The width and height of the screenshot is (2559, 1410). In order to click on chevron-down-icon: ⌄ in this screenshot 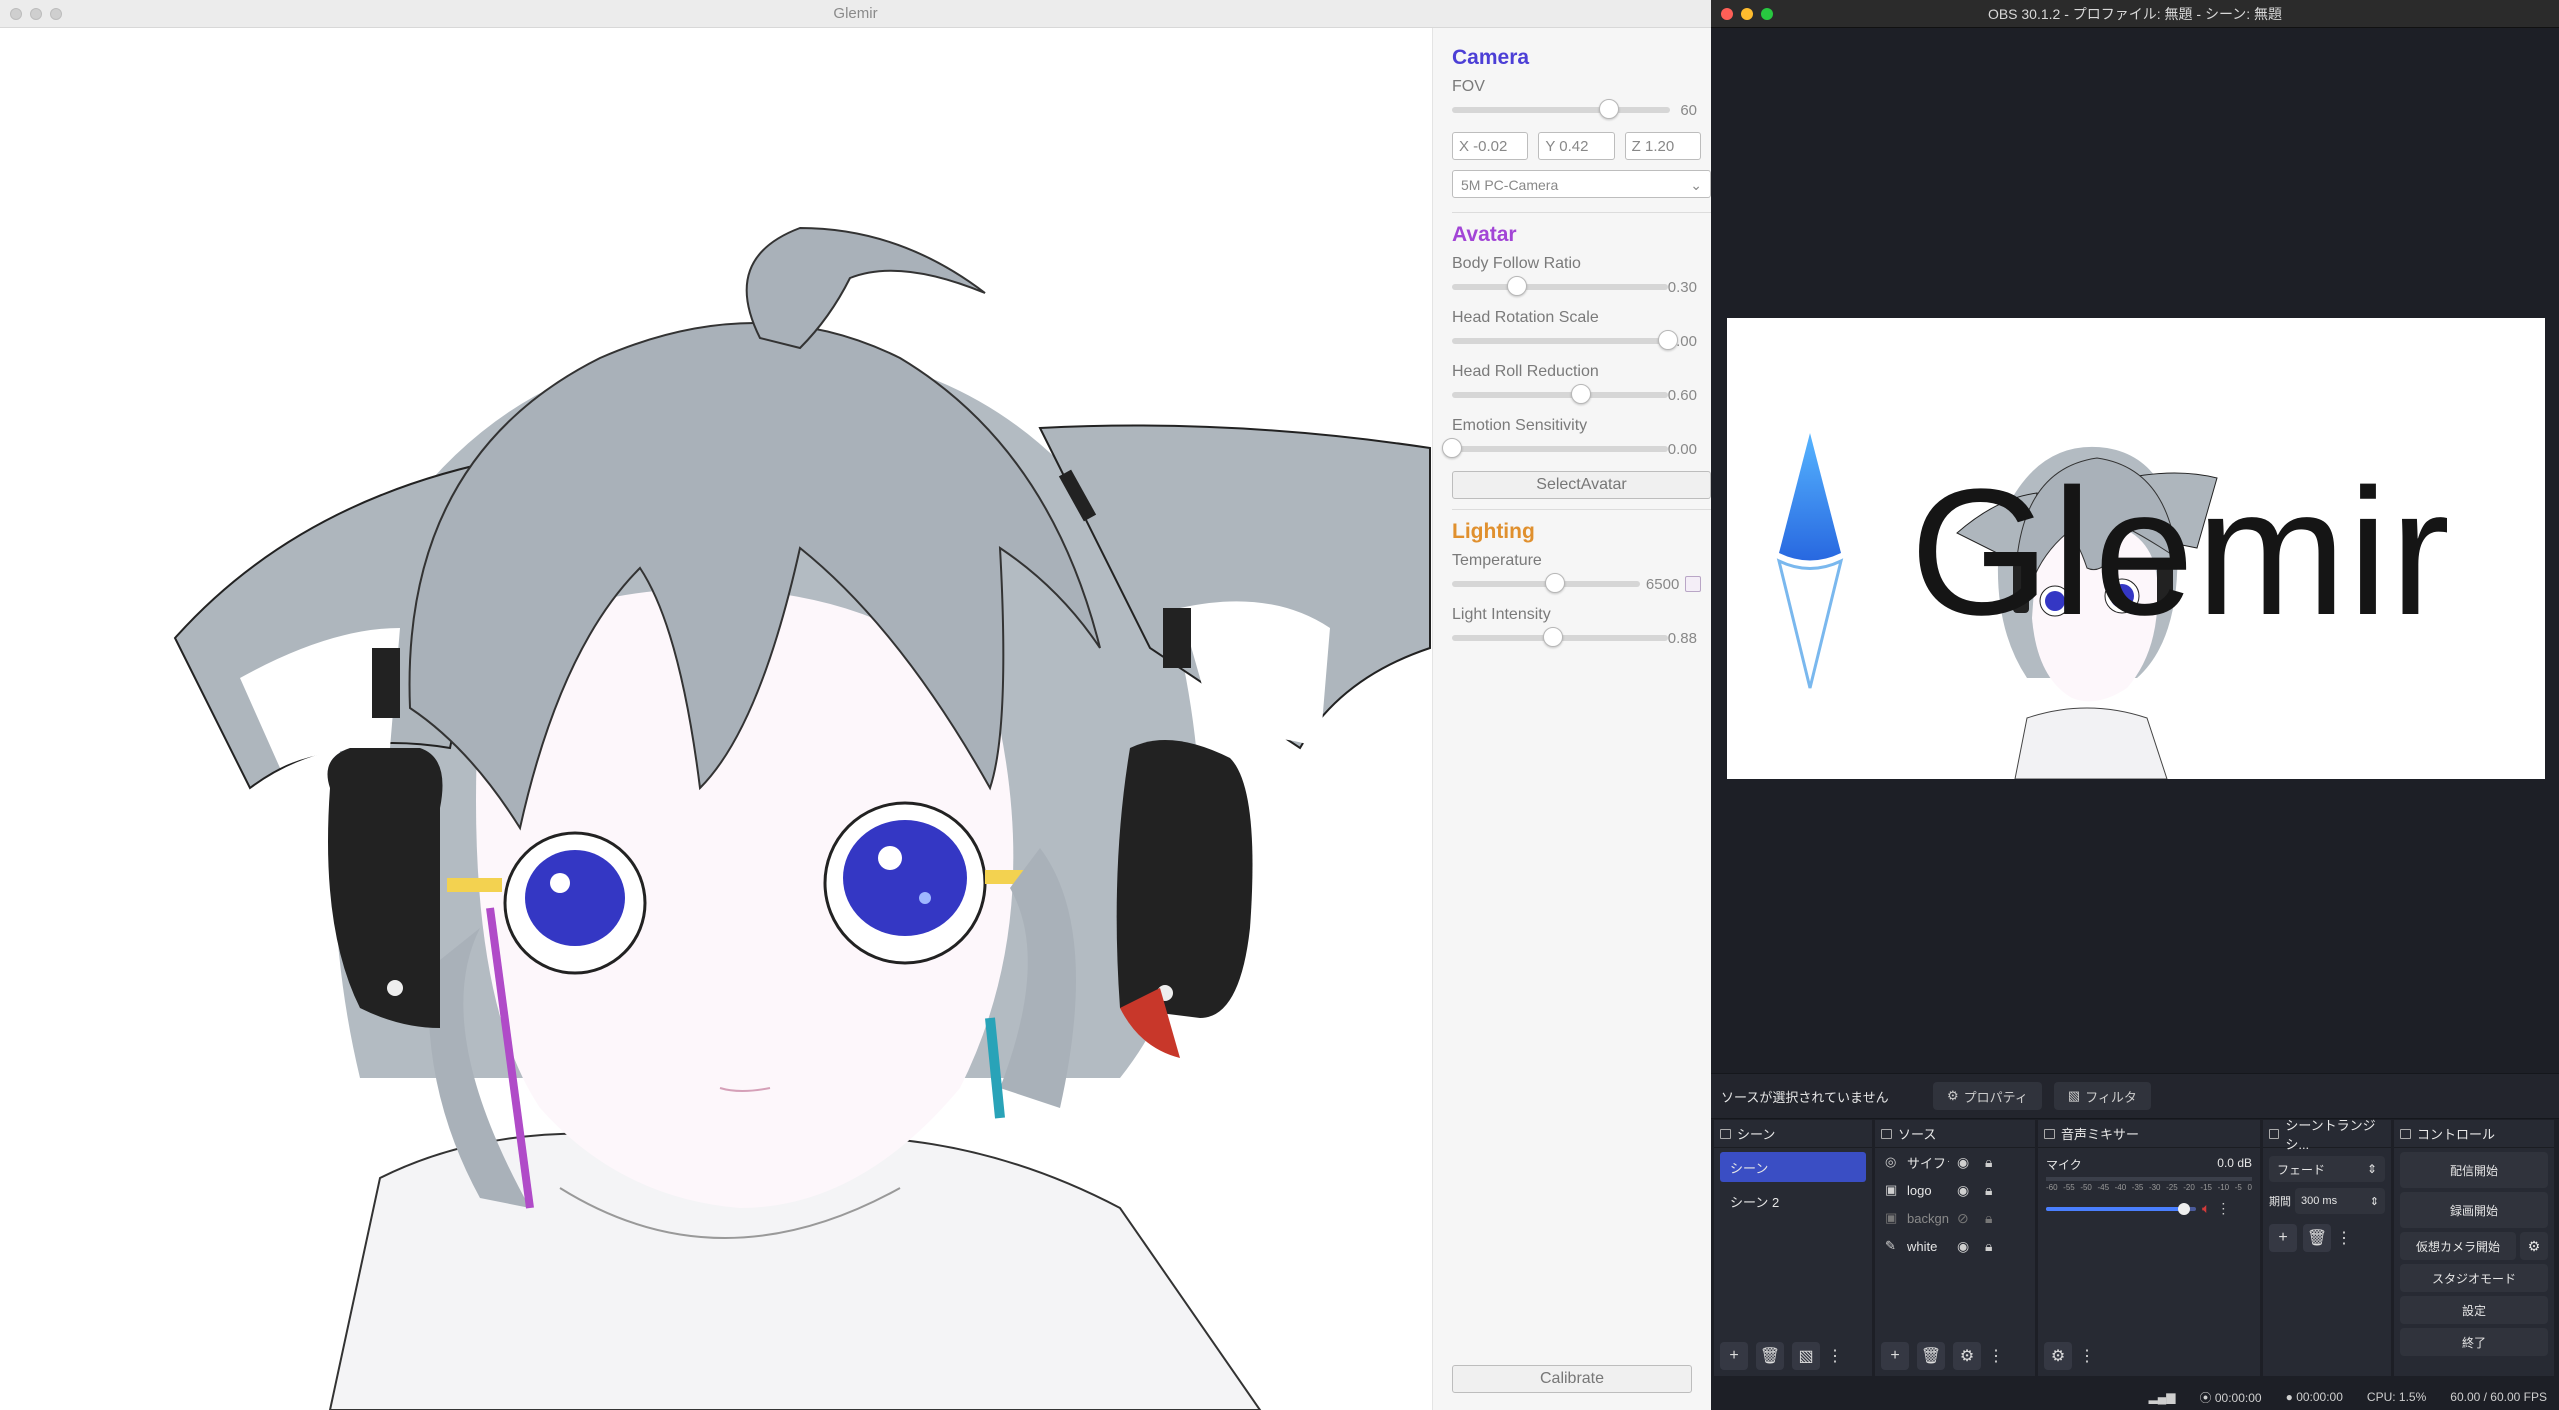, I will do `click(1696, 185)`.